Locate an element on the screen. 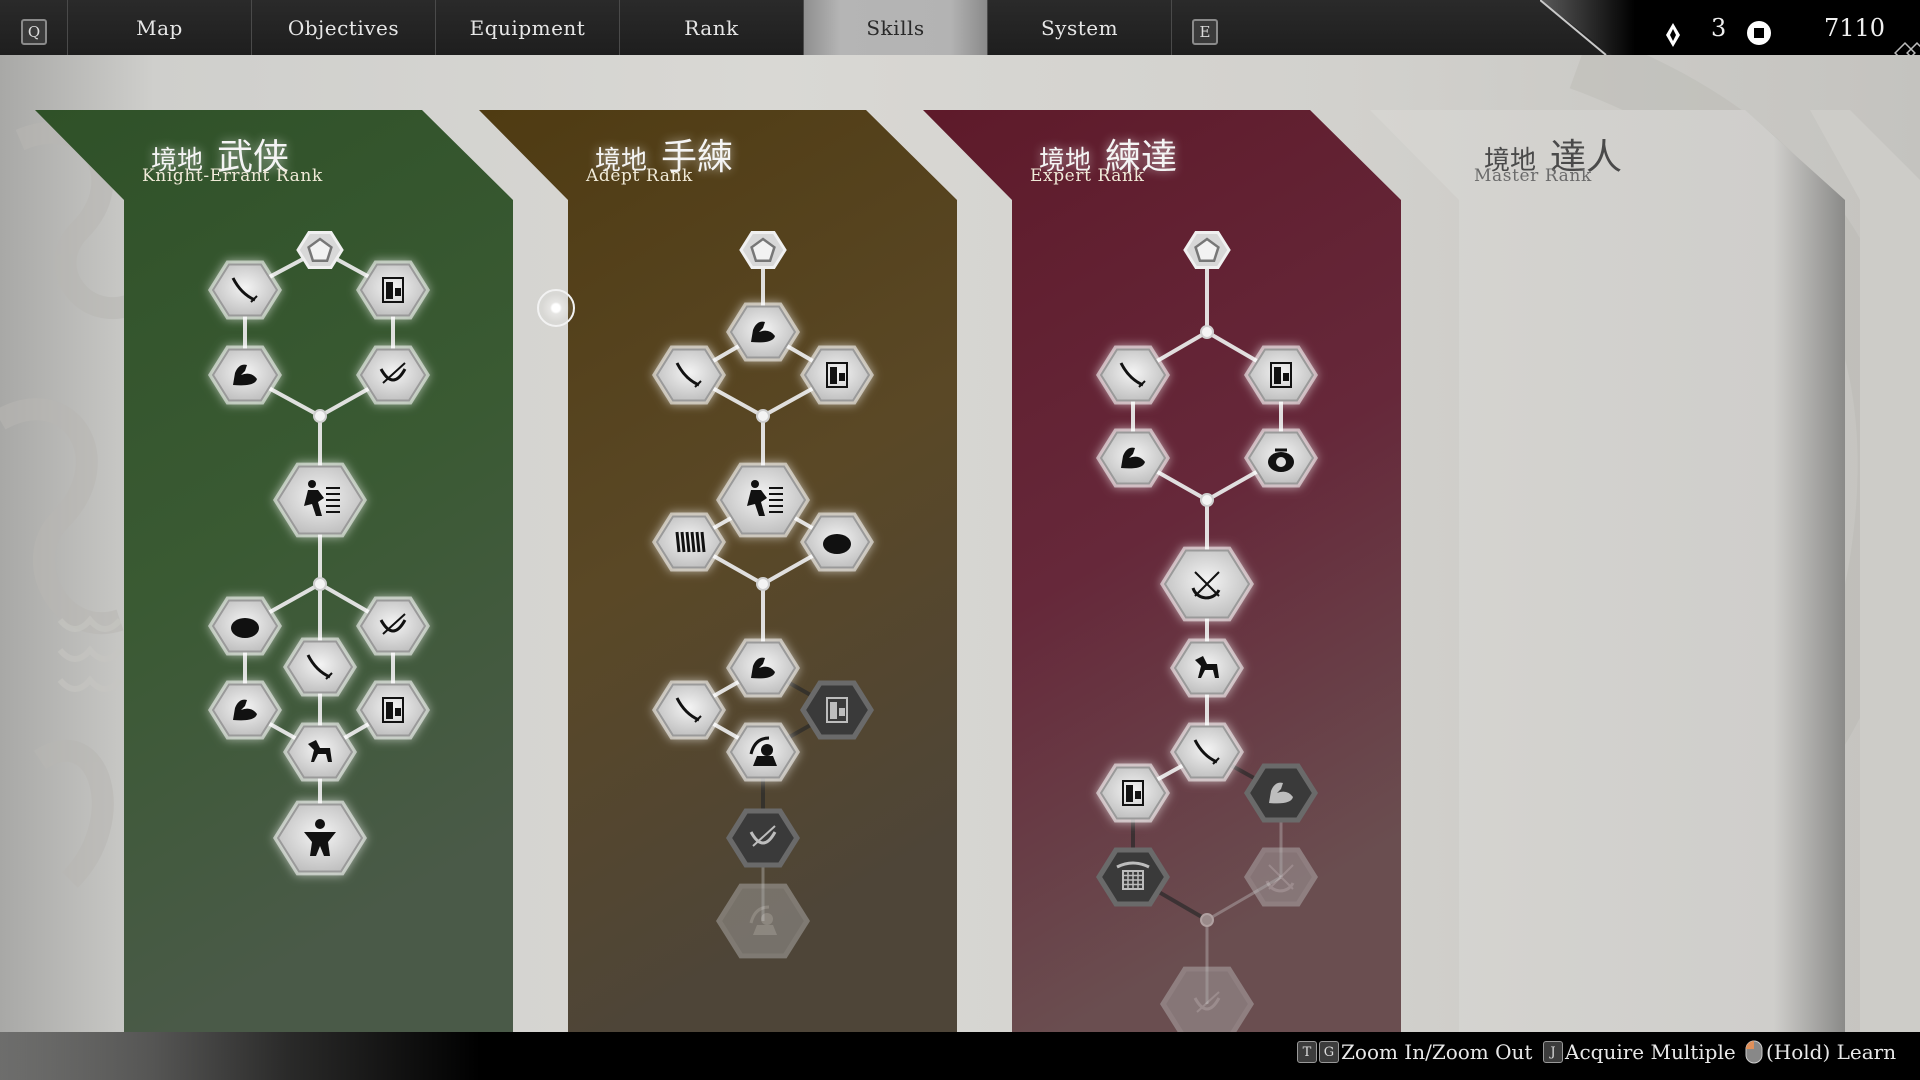 Image resolution: width=1920 pixels, height=1080 pixels. hint-acquire-multiple: J Acquire Multiple is located at coordinates (1639, 1052).